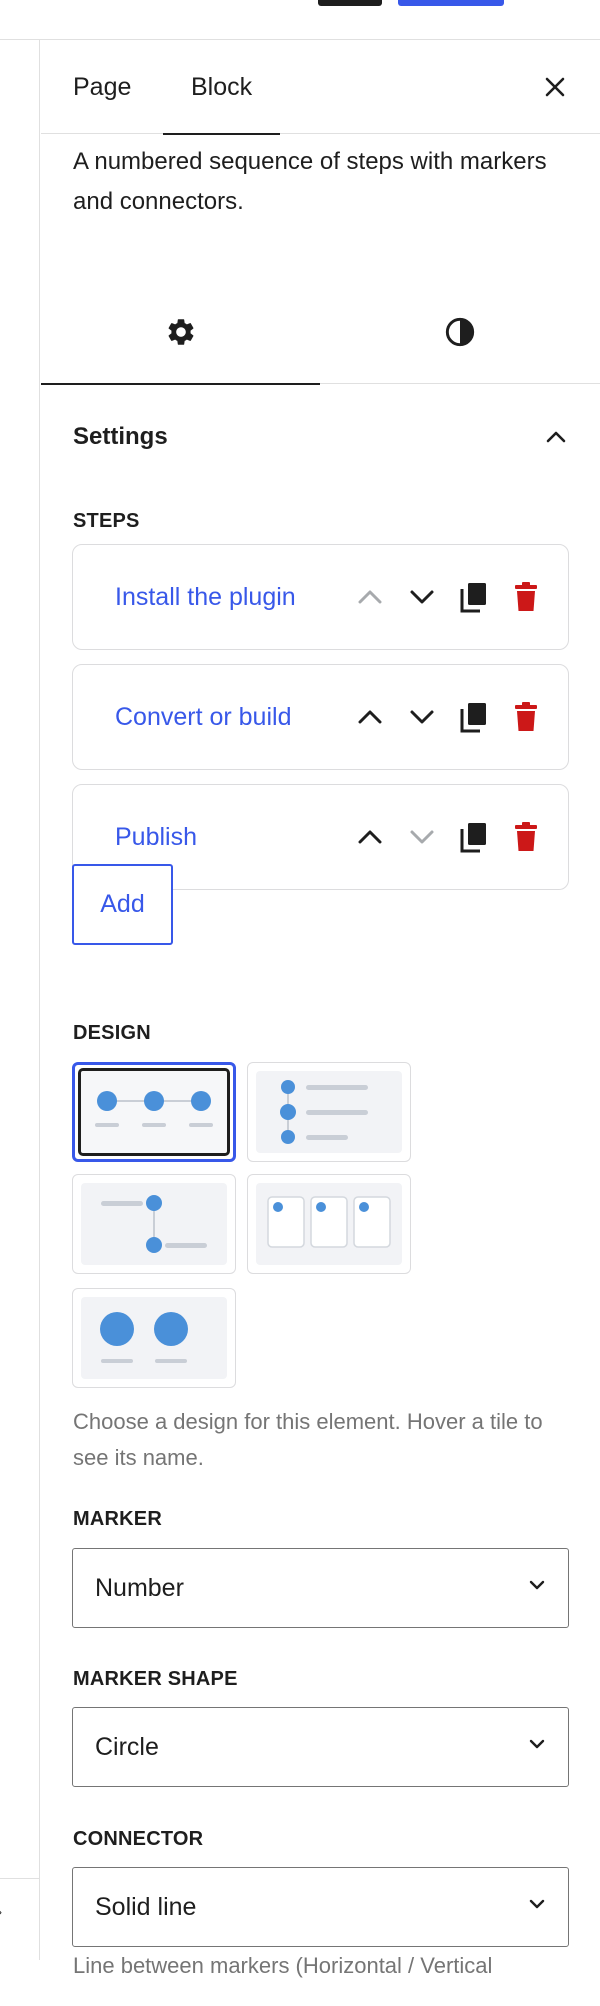 The image size is (600, 2006). I want to click on close-icon, so click(555, 87).